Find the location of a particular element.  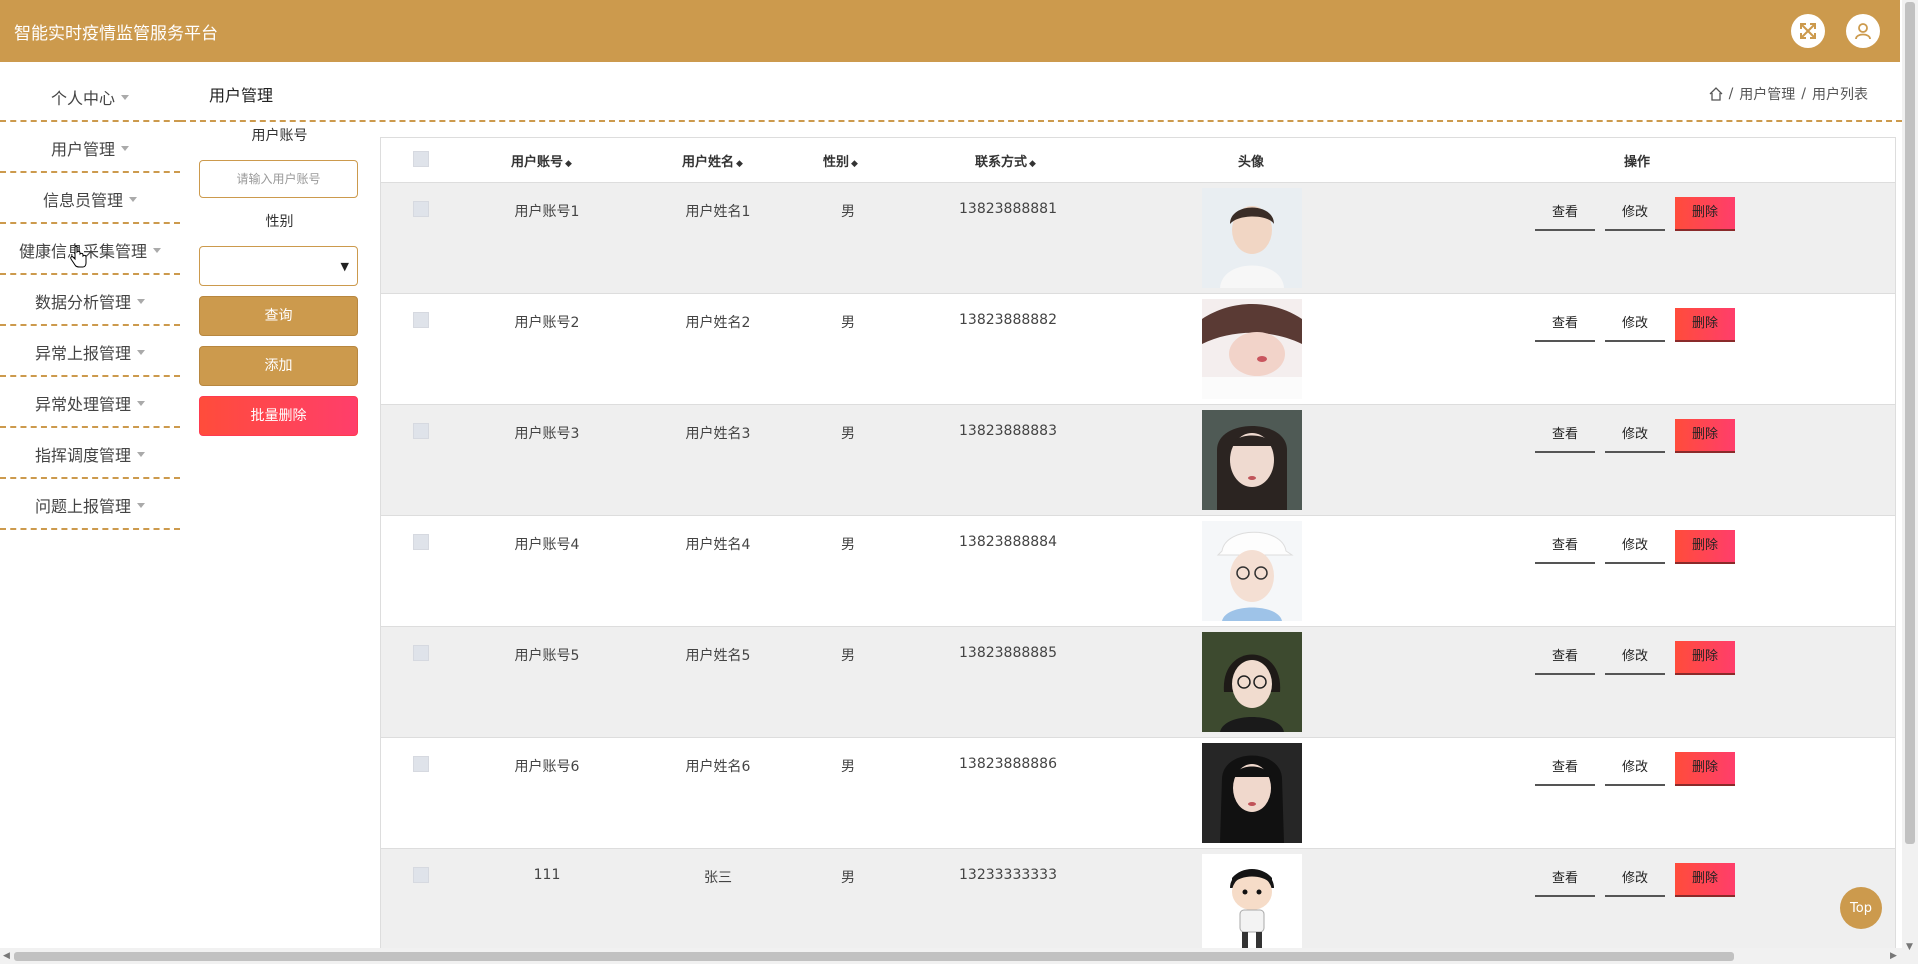

table-row: 用户账号1 用户姓名1 男 13823888881 查看 修改 删除 is located at coordinates (1138, 238).